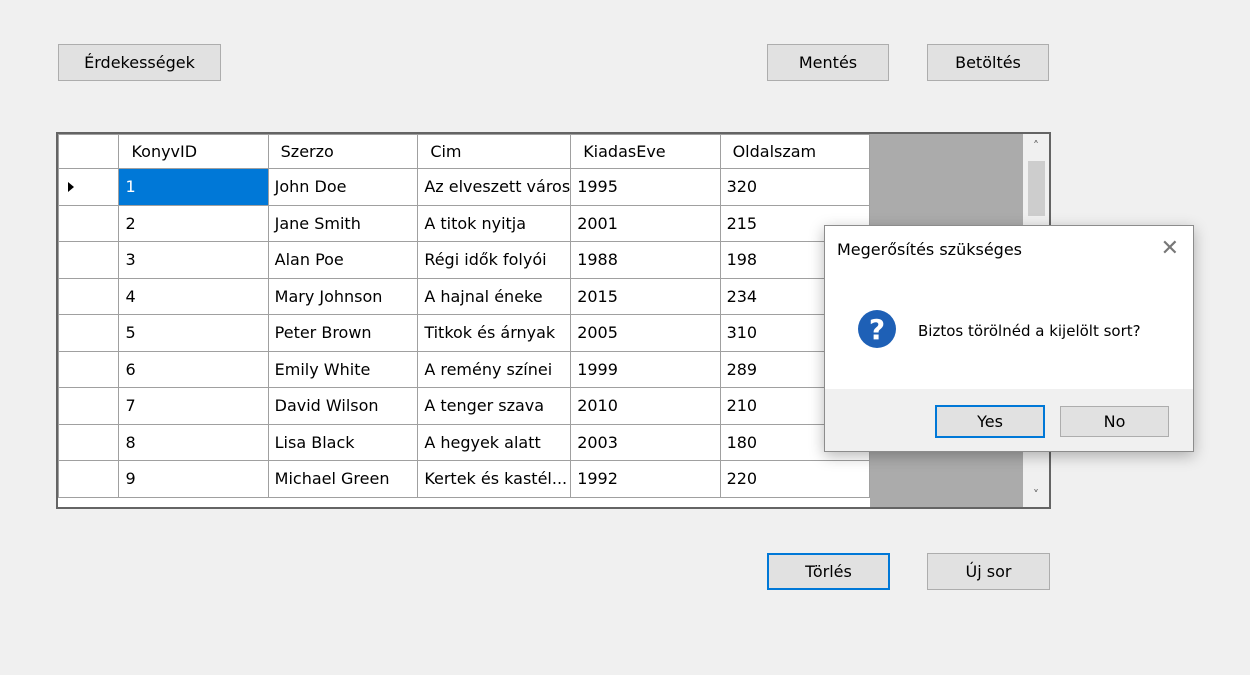 The width and height of the screenshot is (1250, 675). Describe the element at coordinates (139, 62) in the screenshot. I see `interests-button: Érdekességek` at that location.